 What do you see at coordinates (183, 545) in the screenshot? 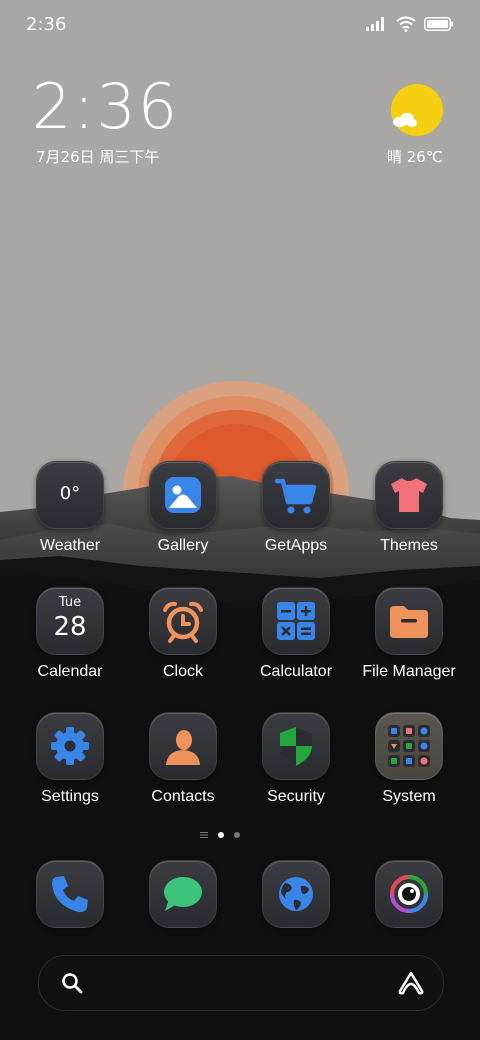
I see `app-label: Gallery` at bounding box center [183, 545].